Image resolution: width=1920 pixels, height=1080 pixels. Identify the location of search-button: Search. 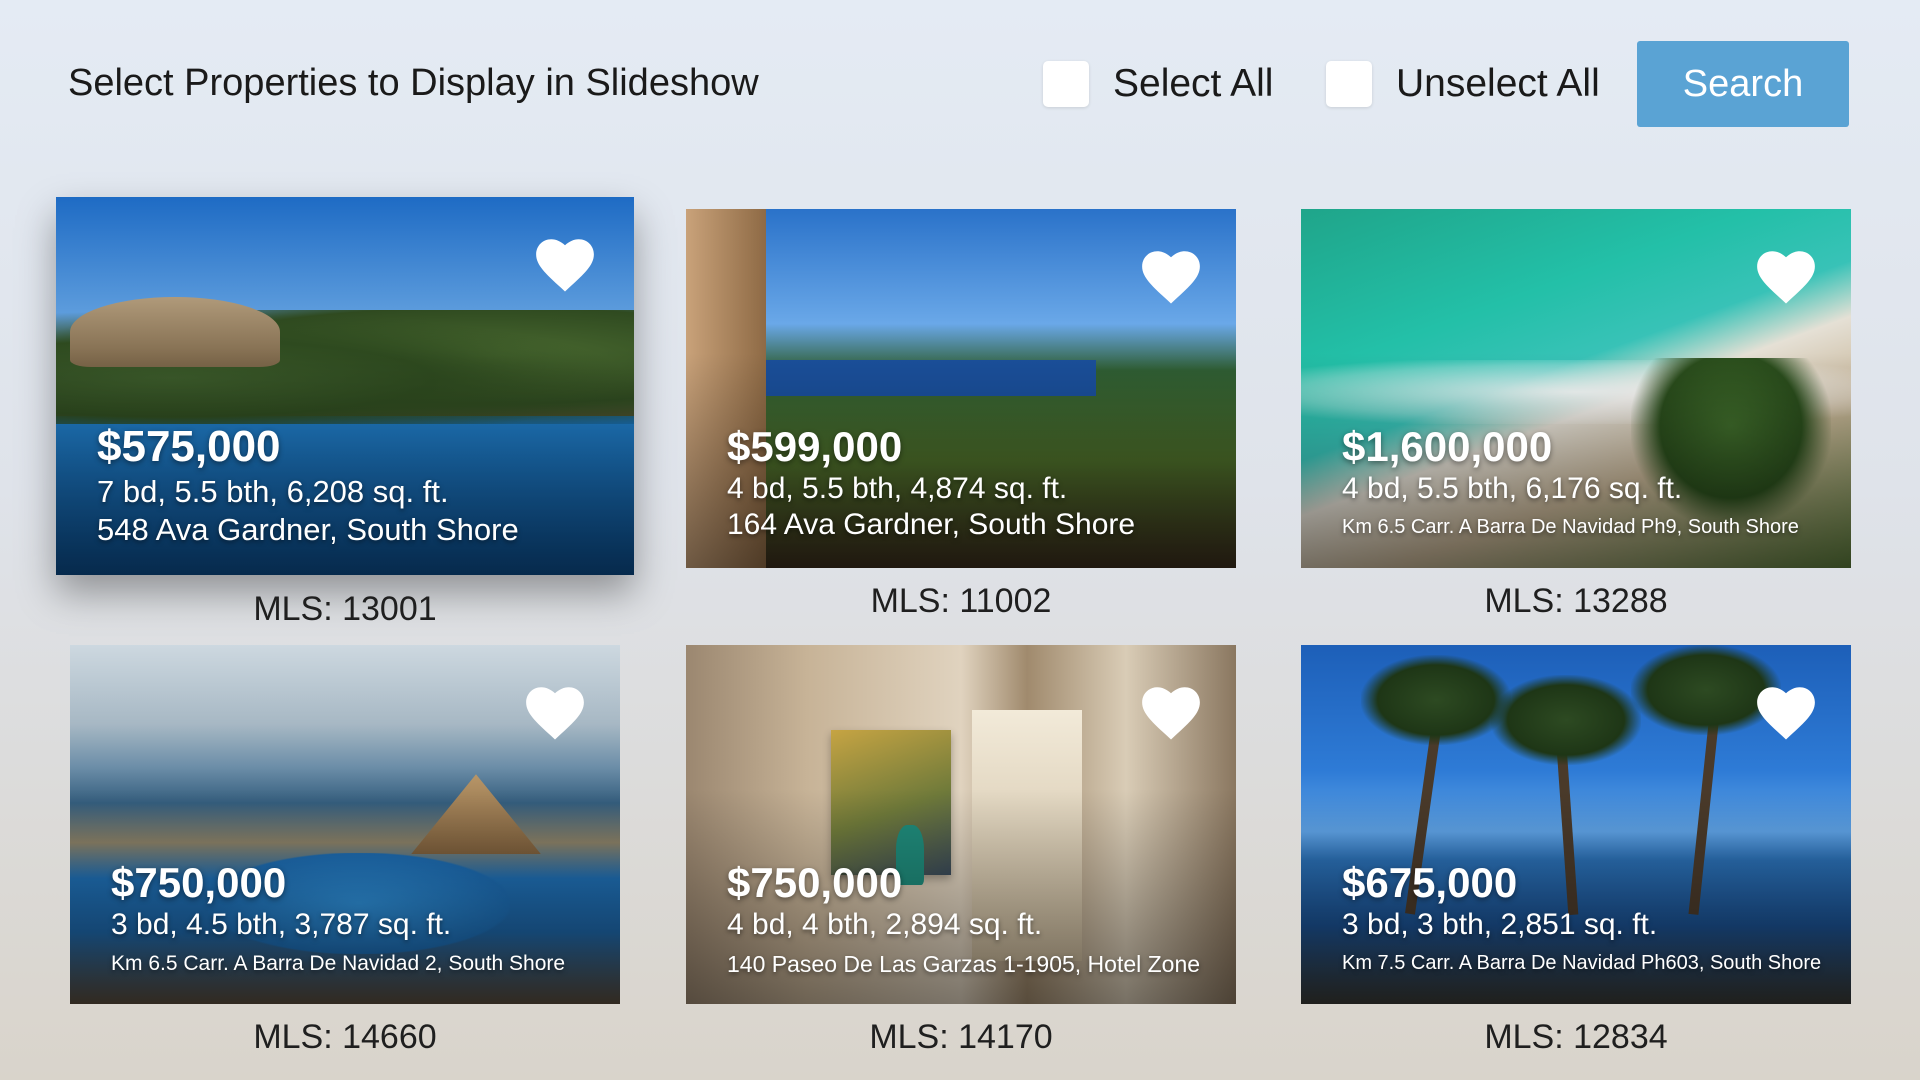
(1743, 84).